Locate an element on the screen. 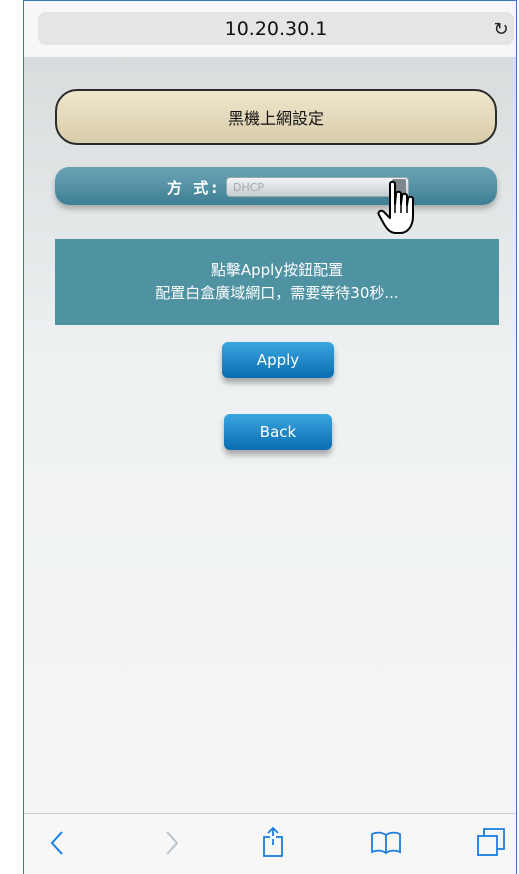 The image size is (519, 874). hand-cursor-icon is located at coordinates (395, 207).